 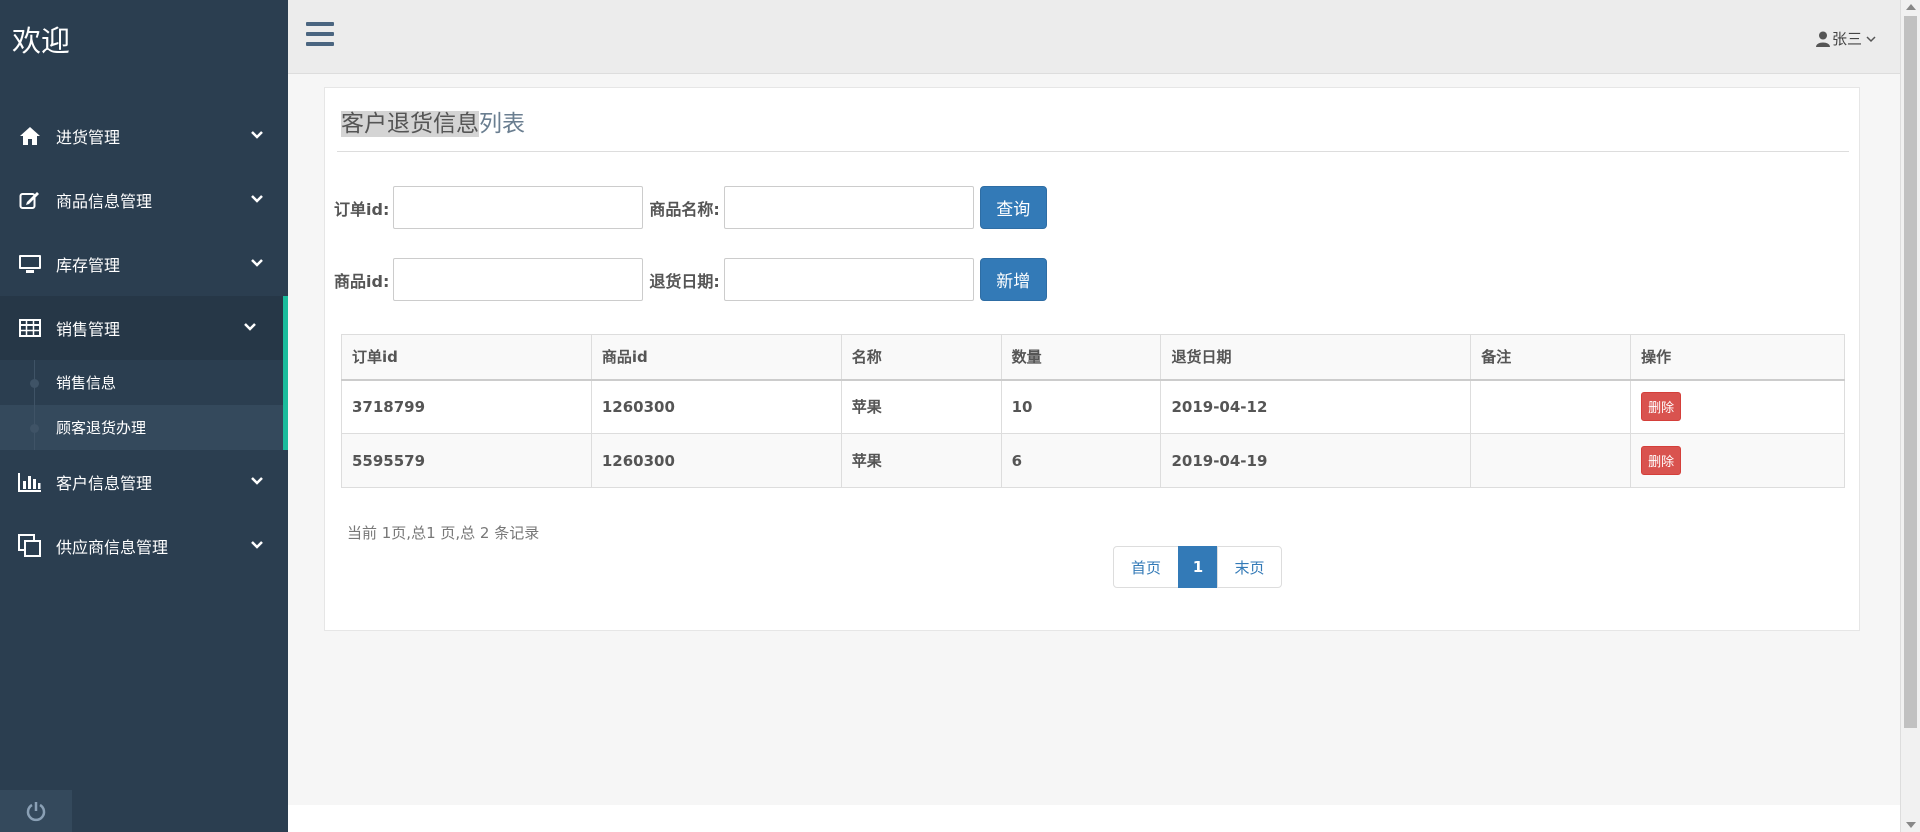 I want to click on sub-item-sales-info: 销售信息, so click(x=141, y=382).